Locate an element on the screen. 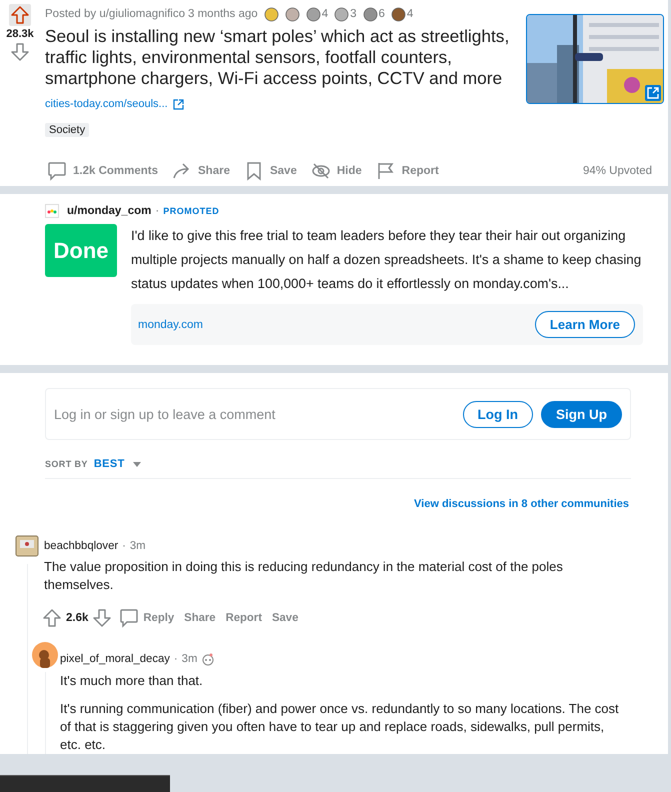 The image size is (671, 792). other-discussions-link: View discussions in 8 other communities is located at coordinates (521, 504).